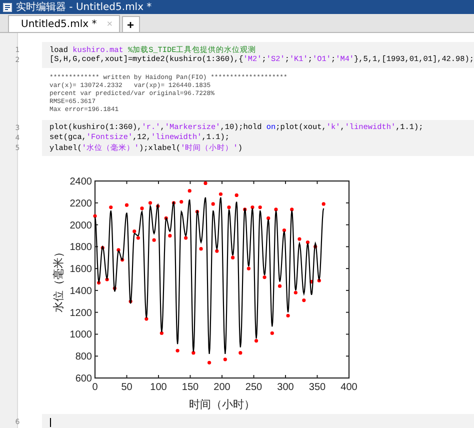 This screenshot has width=474, height=428. What do you see at coordinates (80, 291) in the screenshot?
I see `tick-label: 1400` at bounding box center [80, 291].